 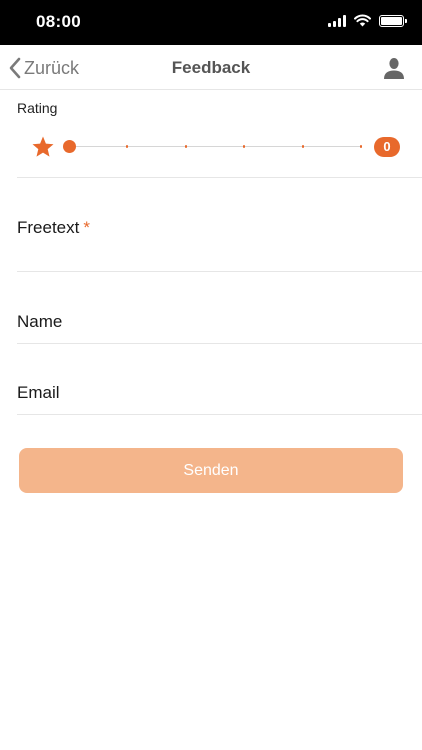 I want to click on person-icon, so click(x=394, y=68).